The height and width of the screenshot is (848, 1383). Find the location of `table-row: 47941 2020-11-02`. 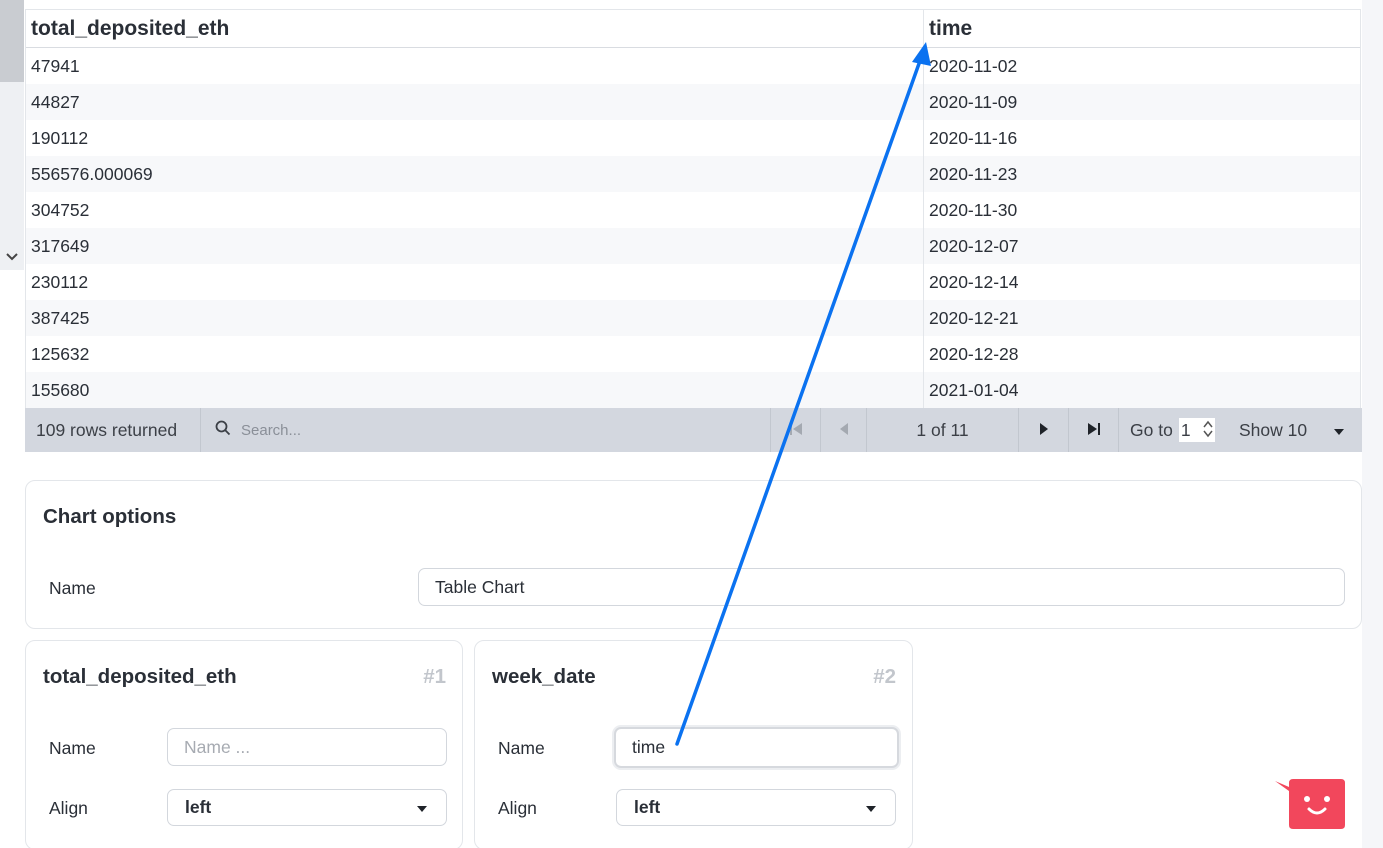

table-row: 47941 2020-11-02 is located at coordinates (693, 66).